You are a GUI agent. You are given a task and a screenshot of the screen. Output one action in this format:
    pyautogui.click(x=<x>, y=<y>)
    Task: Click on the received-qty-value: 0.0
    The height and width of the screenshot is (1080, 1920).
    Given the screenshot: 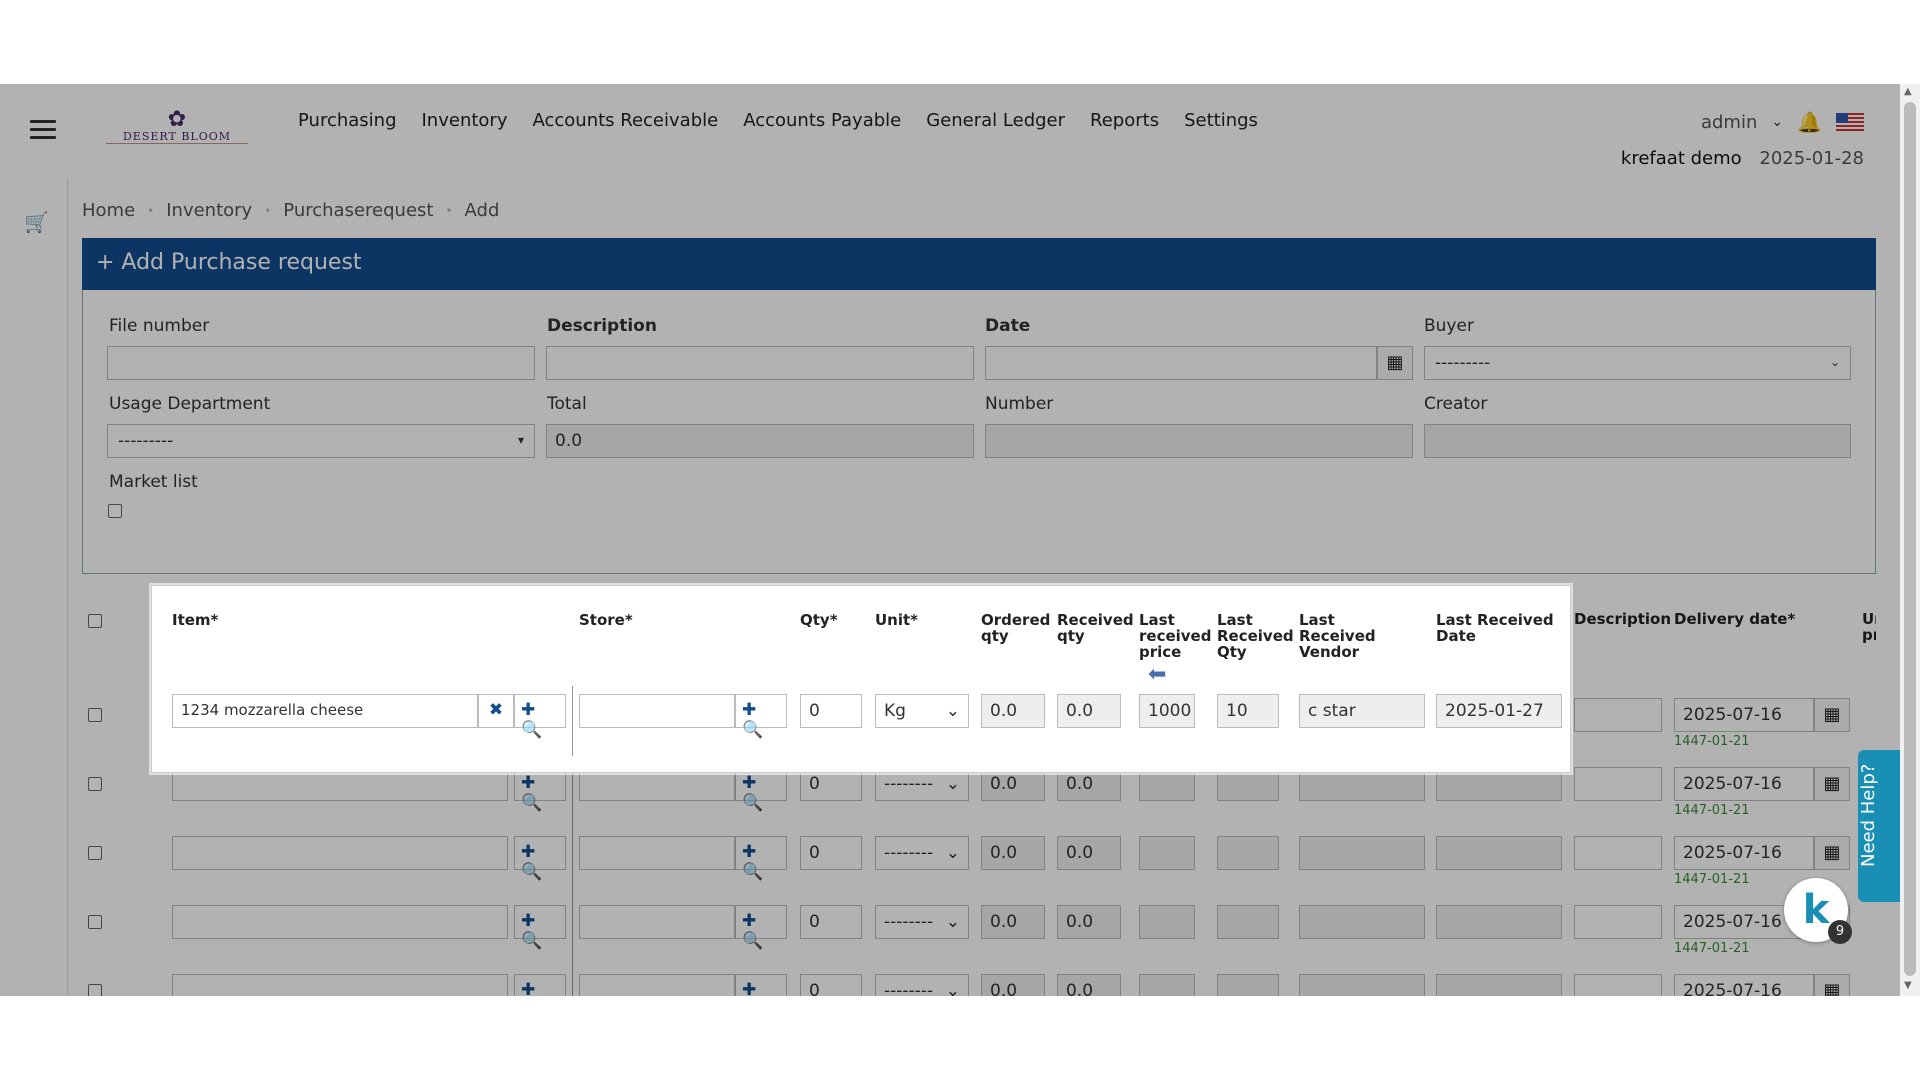 What is the action you would take?
    pyautogui.click(x=1080, y=784)
    